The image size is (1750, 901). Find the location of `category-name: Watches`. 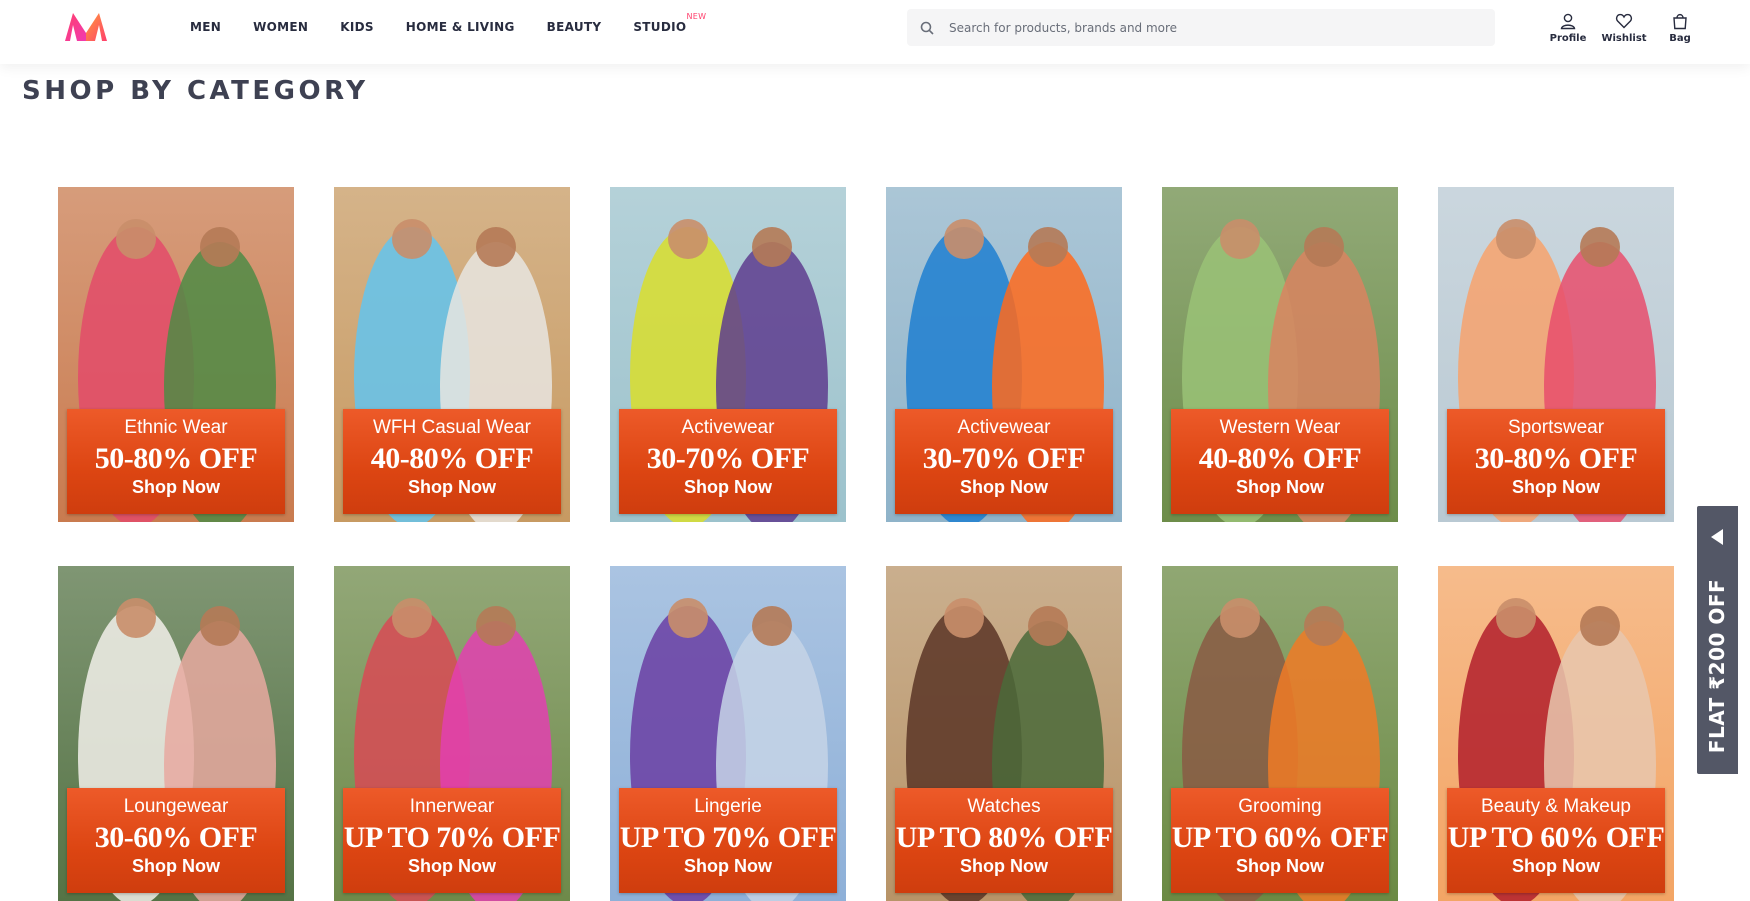

category-name: Watches is located at coordinates (1004, 806).